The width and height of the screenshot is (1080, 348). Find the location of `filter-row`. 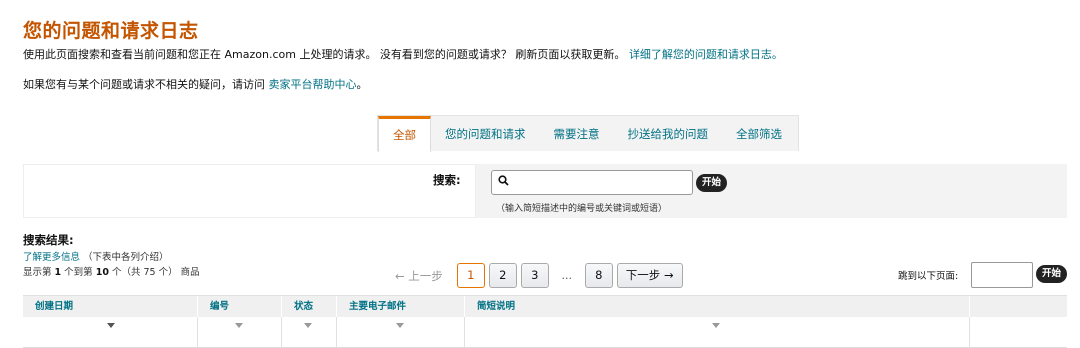

filter-row is located at coordinates (545, 332).